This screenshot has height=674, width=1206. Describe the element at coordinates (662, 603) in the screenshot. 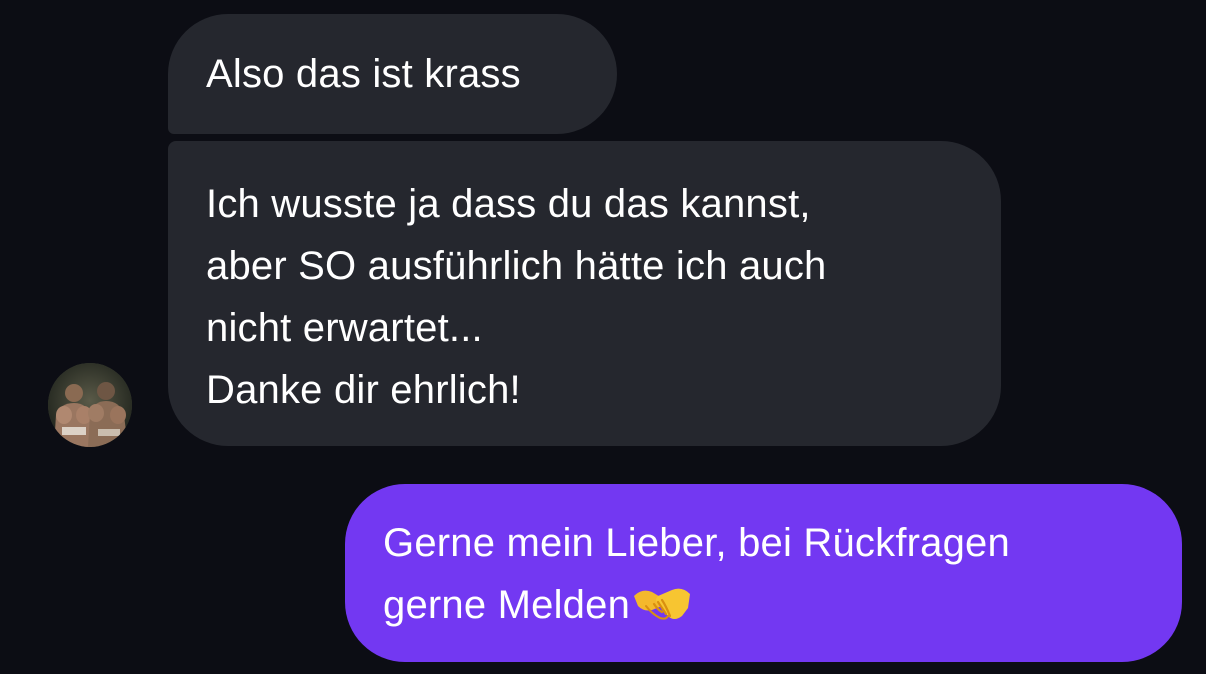

I see `handshake-icon` at that location.